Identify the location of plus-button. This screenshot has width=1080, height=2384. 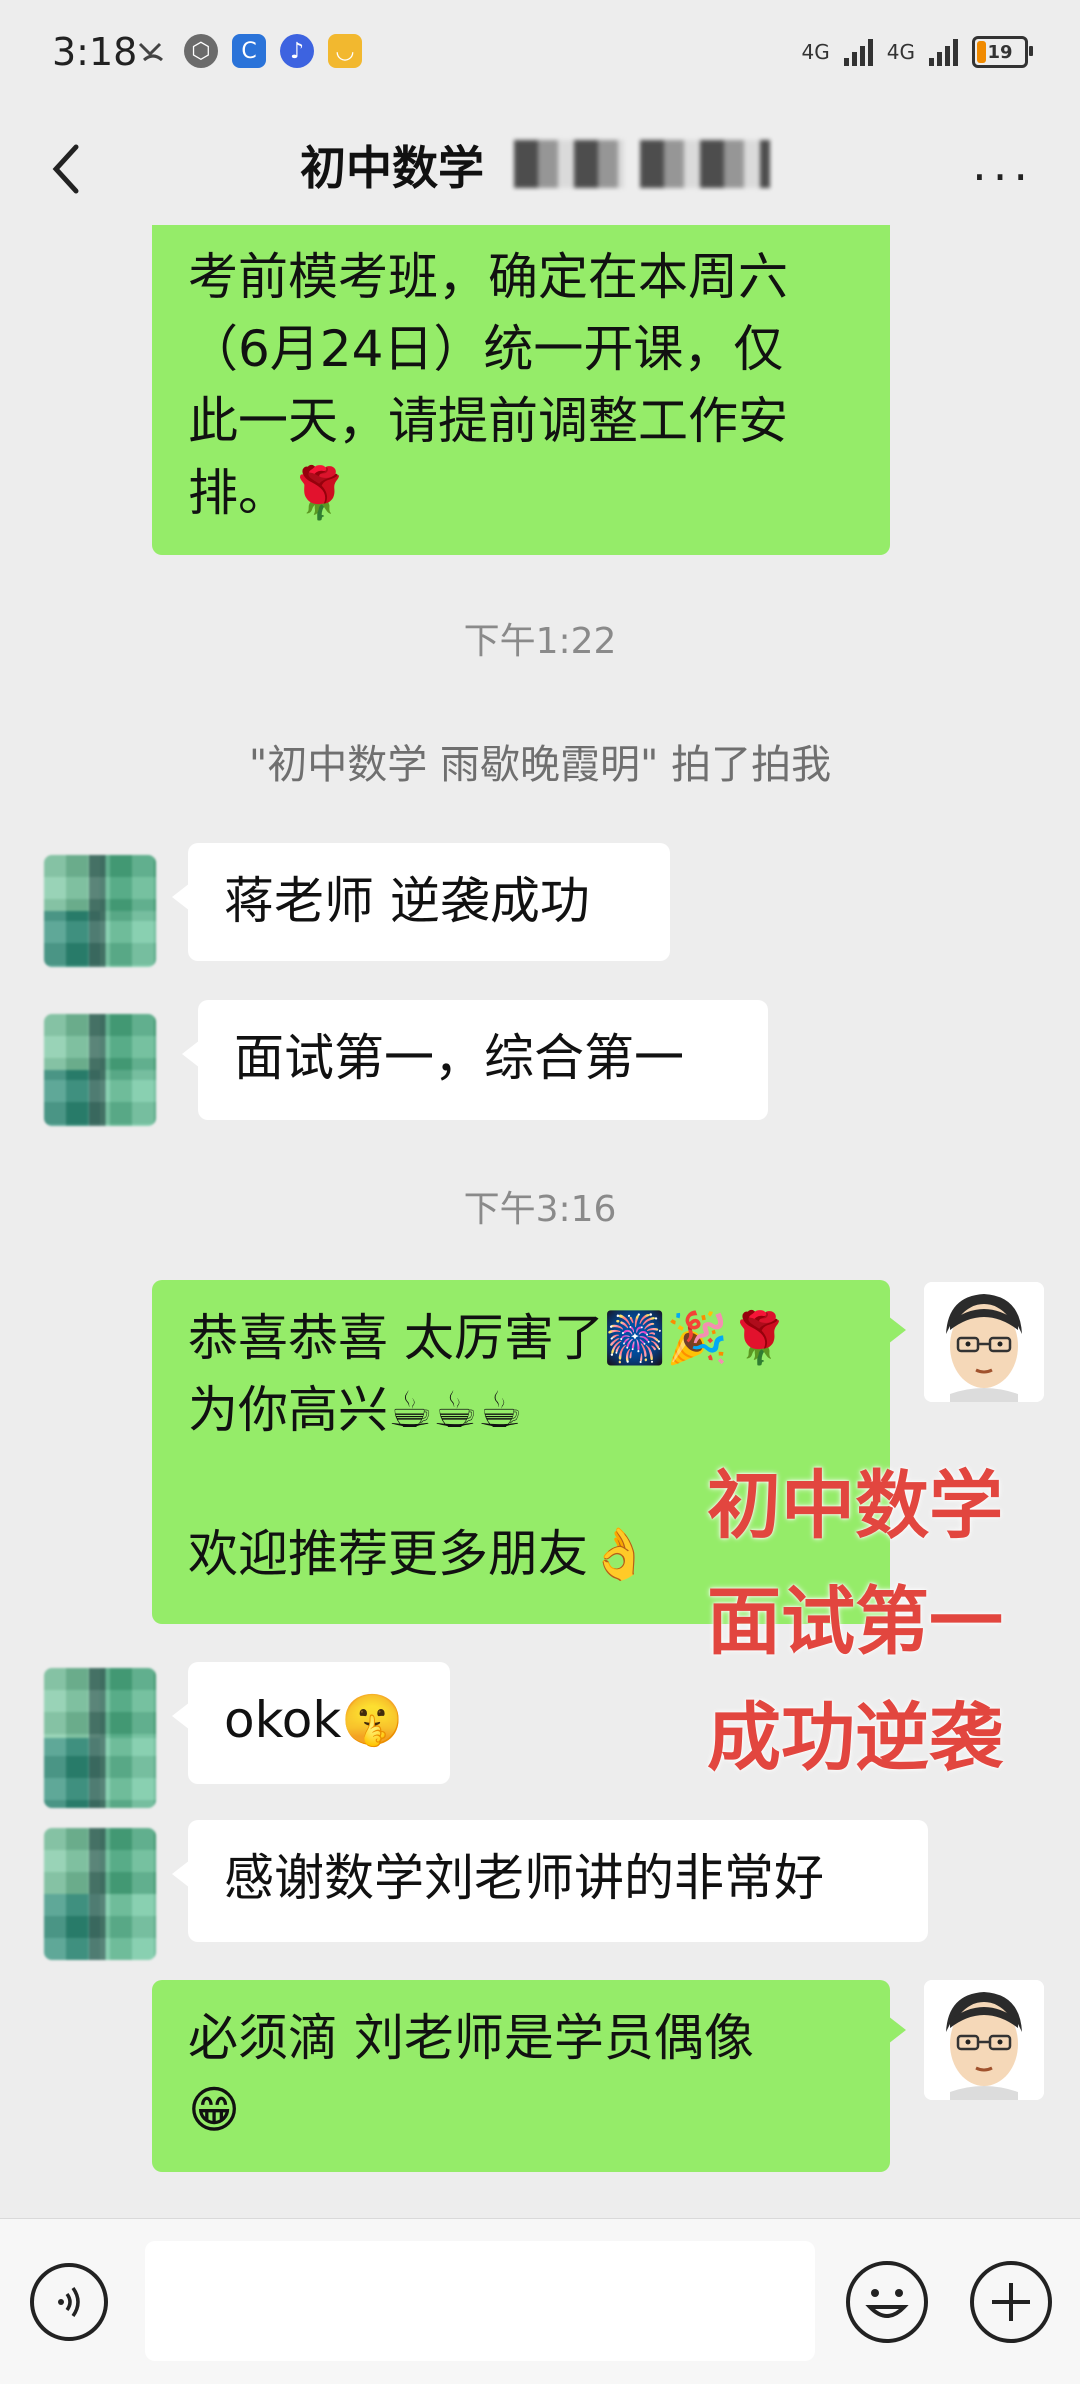
(1011, 2302).